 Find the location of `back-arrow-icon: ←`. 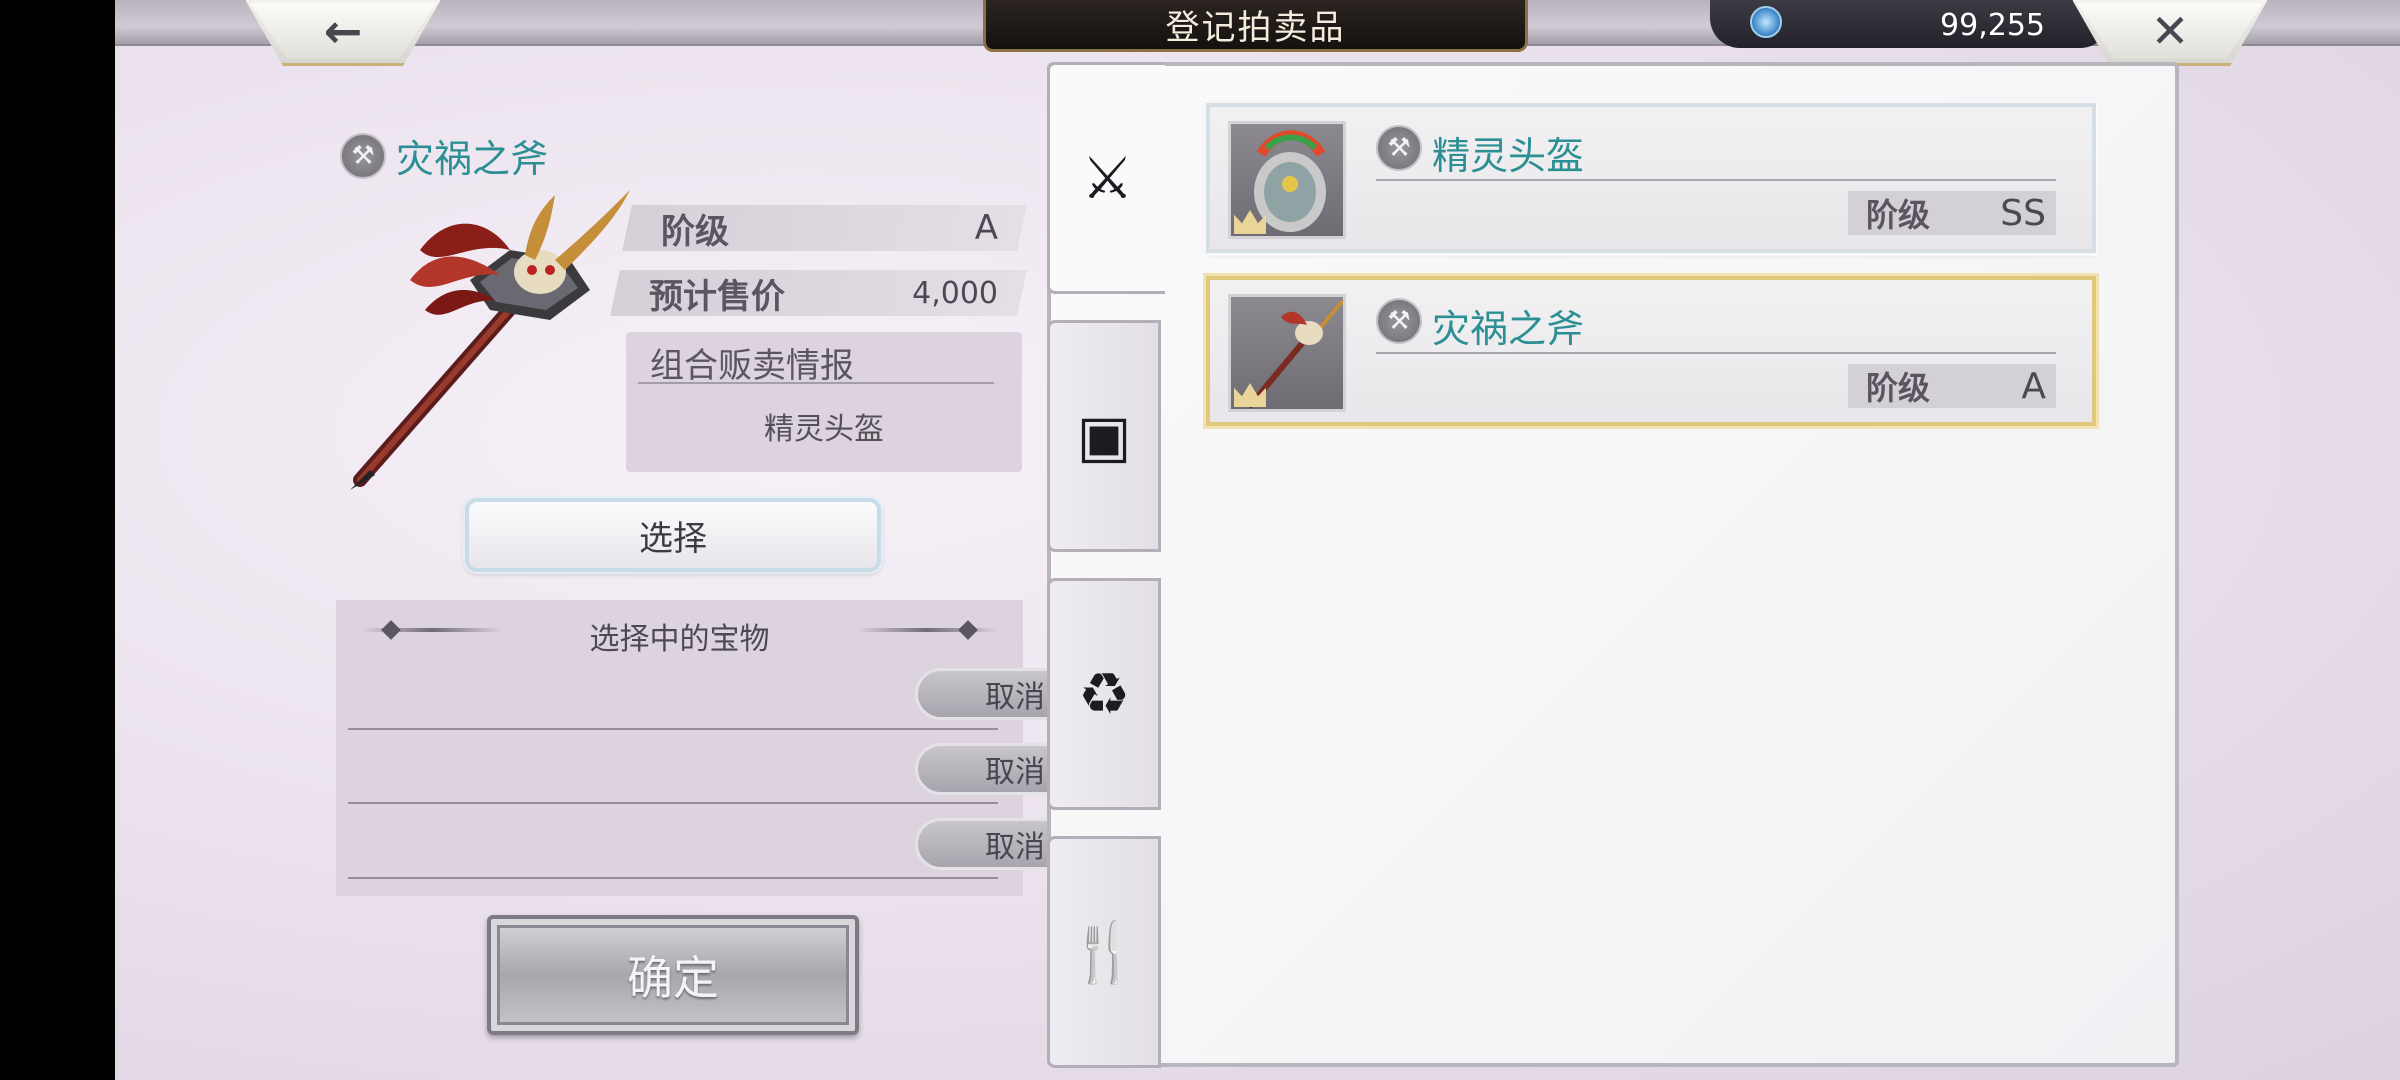

back-arrow-icon: ← is located at coordinates (343, 31).